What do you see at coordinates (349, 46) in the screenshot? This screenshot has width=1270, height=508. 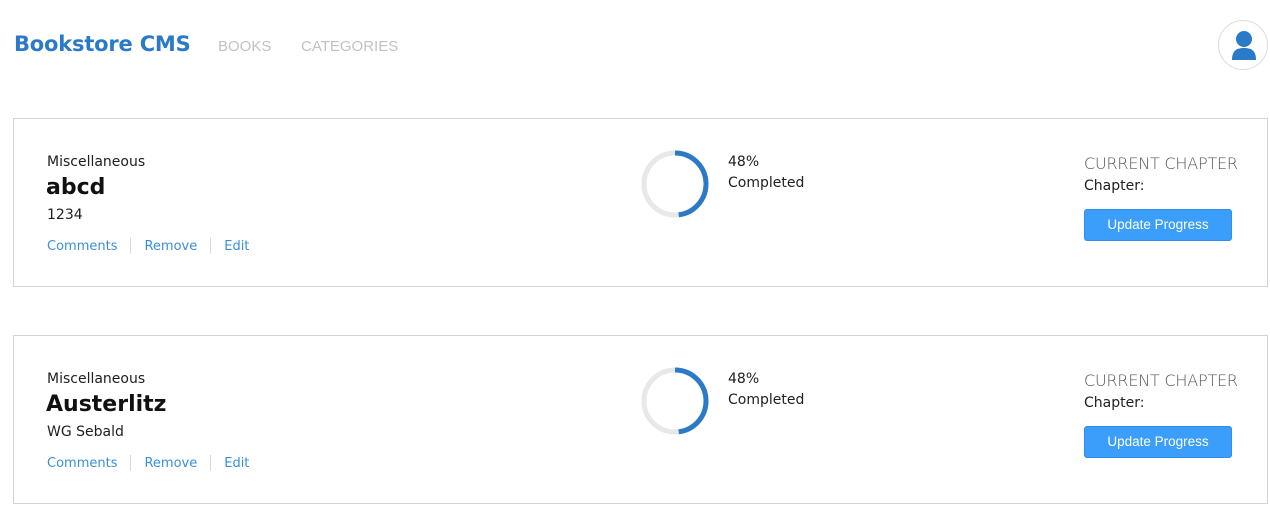 I see `nav-categories: CATEGORIES` at bounding box center [349, 46].